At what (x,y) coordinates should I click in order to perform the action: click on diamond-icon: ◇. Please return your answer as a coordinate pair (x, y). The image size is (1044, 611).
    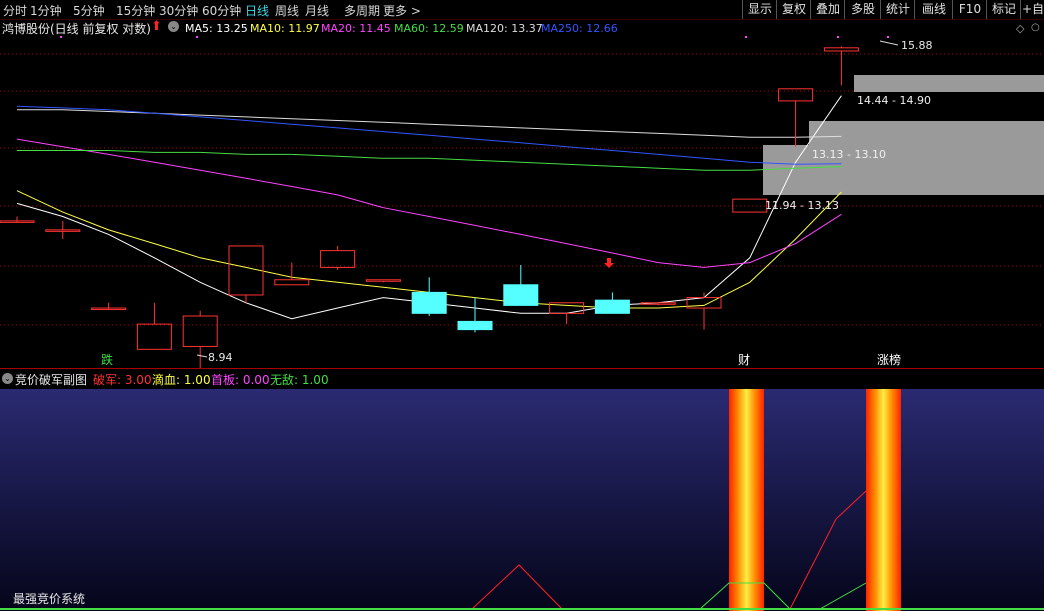
    Looking at the image, I should click on (1020, 28).